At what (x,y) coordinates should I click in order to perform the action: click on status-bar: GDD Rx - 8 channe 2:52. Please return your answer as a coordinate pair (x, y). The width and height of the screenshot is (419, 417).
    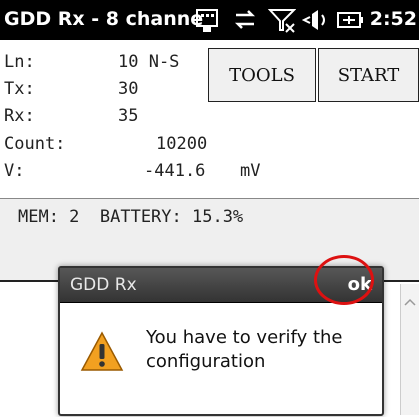
    Looking at the image, I should click on (209, 20).